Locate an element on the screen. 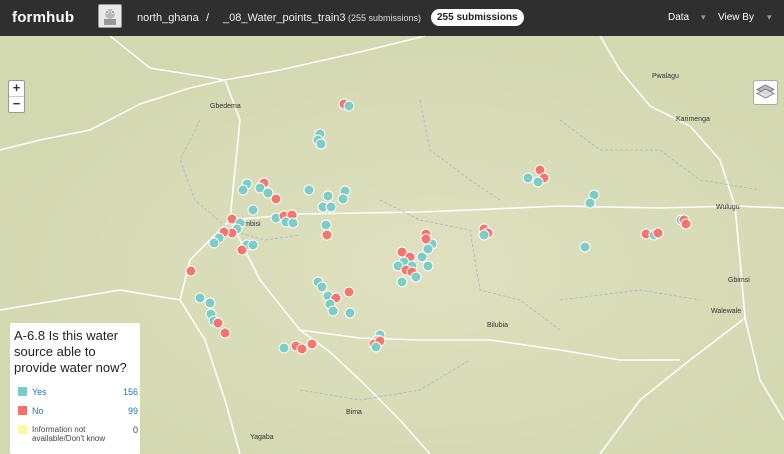 Image resolution: width=784 pixels, height=454 pixels. legend-swatch-unknown is located at coordinates (22, 429).